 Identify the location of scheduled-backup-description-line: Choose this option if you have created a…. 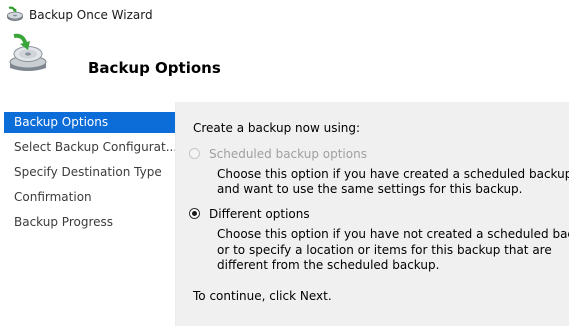
(393, 174).